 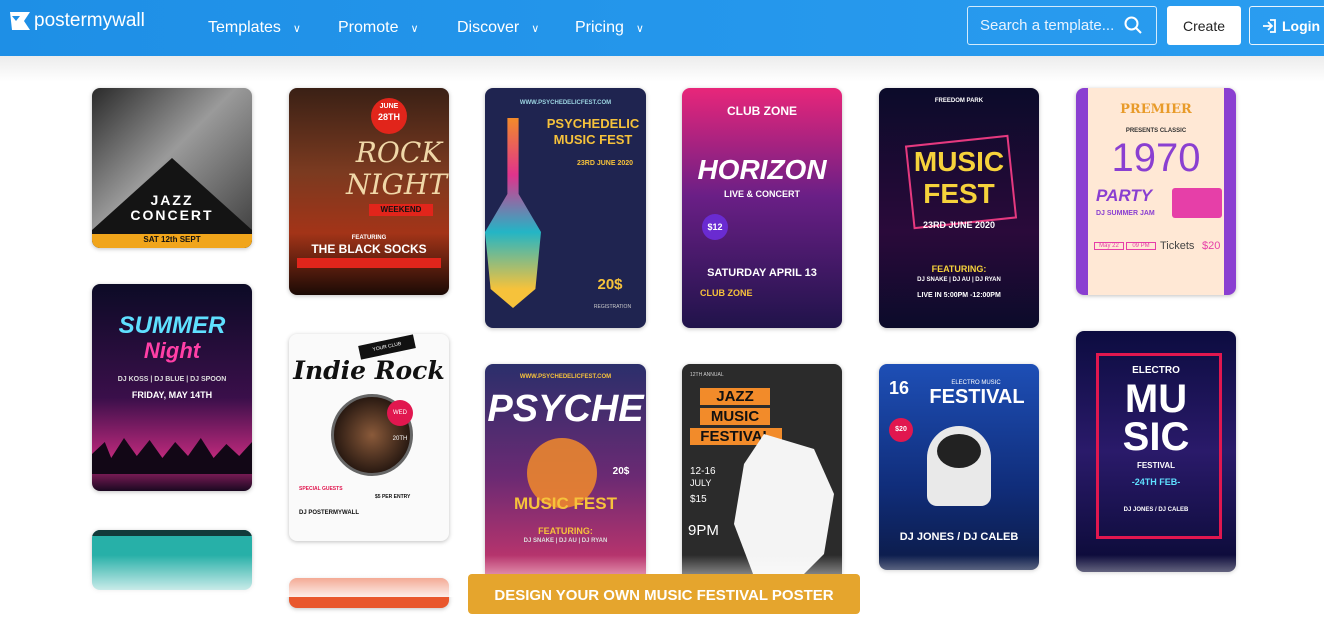 I want to click on nav-discover: Discover ∨, so click(x=498, y=28).